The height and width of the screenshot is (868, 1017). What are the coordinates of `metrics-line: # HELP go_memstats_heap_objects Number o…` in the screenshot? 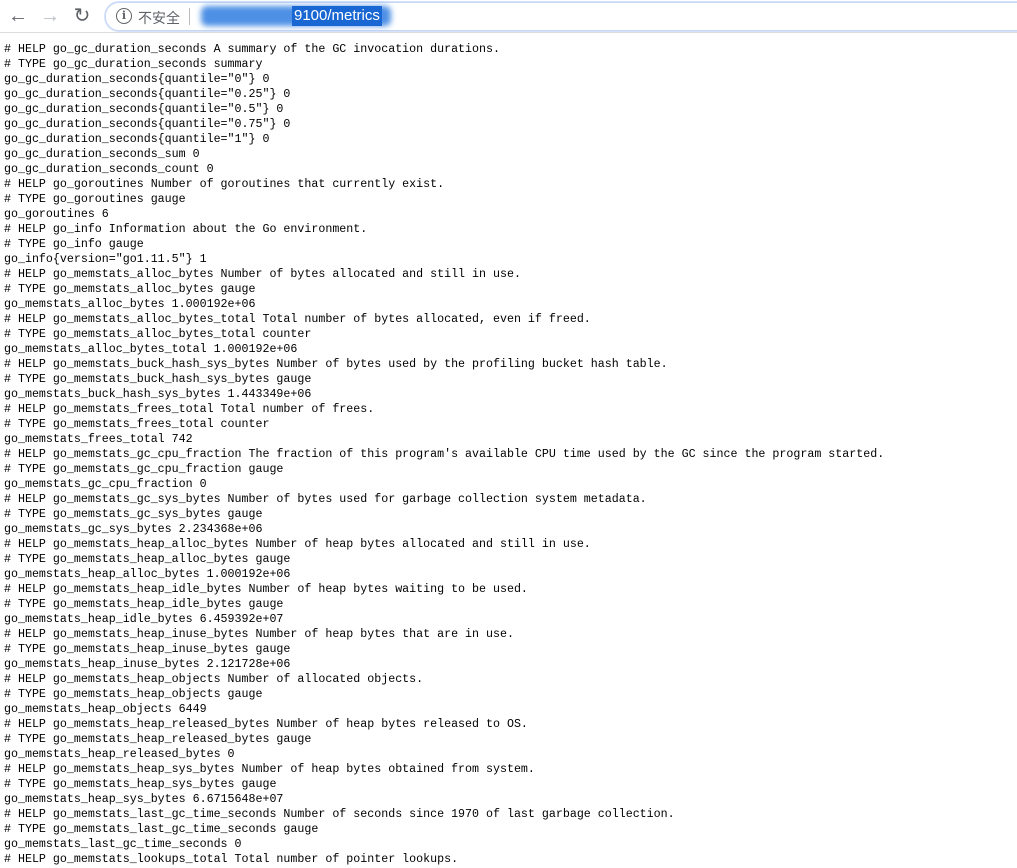 It's located at (214, 679).